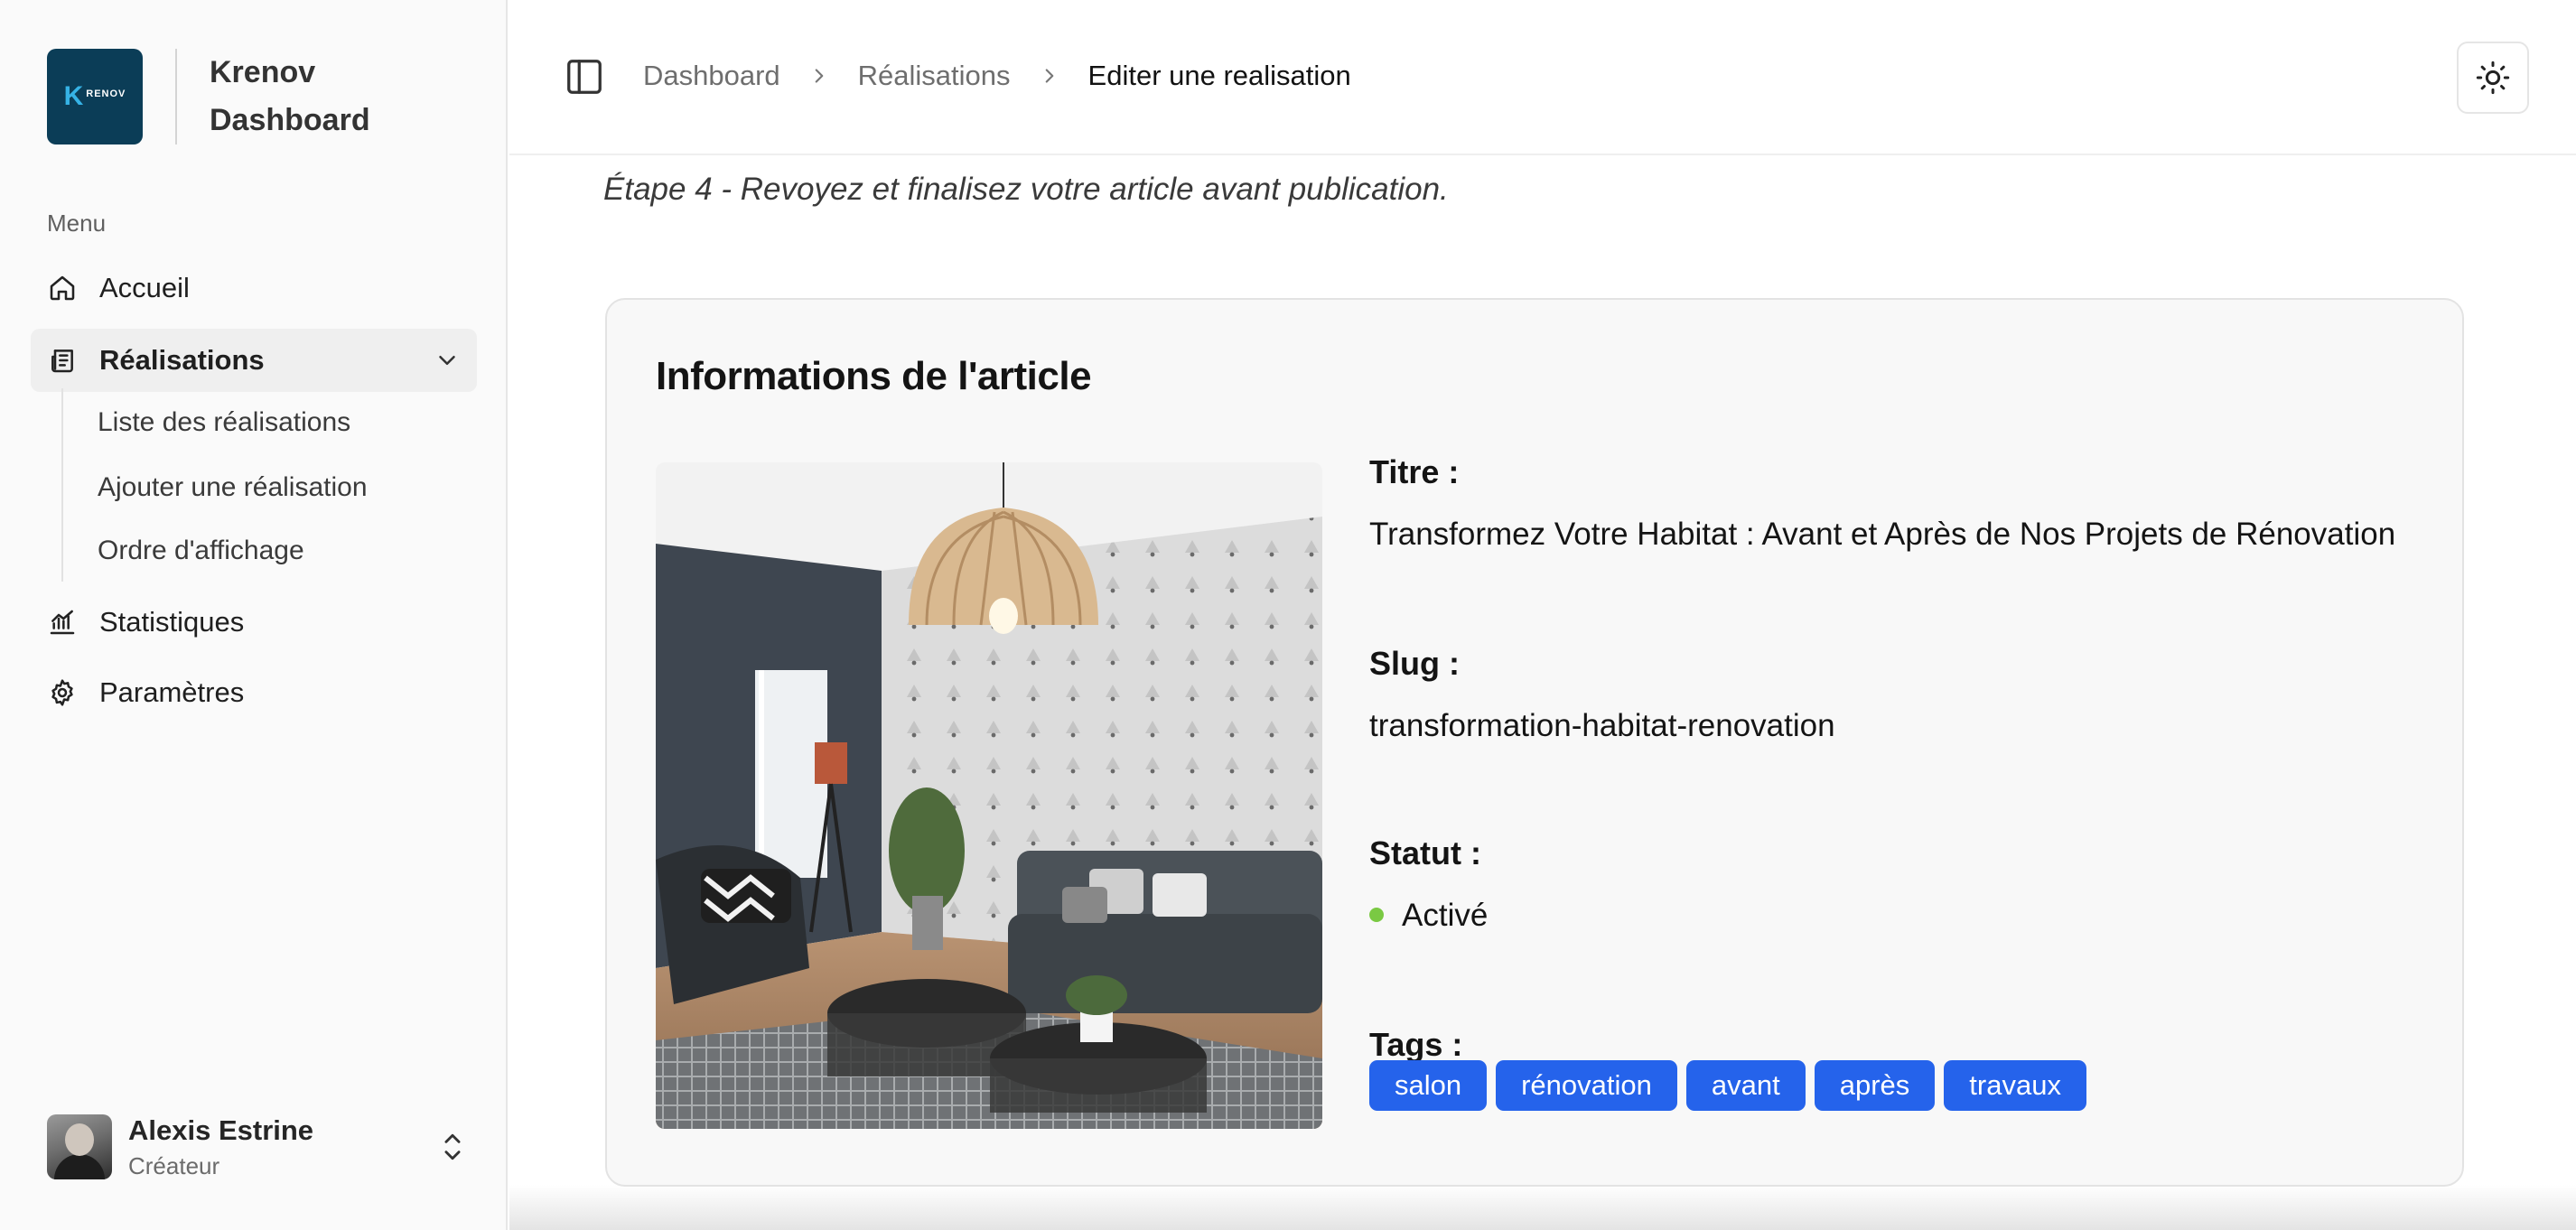 This screenshot has height=1230, width=2576. What do you see at coordinates (584, 77) in the screenshot?
I see `sidebar-toggle-icon` at bounding box center [584, 77].